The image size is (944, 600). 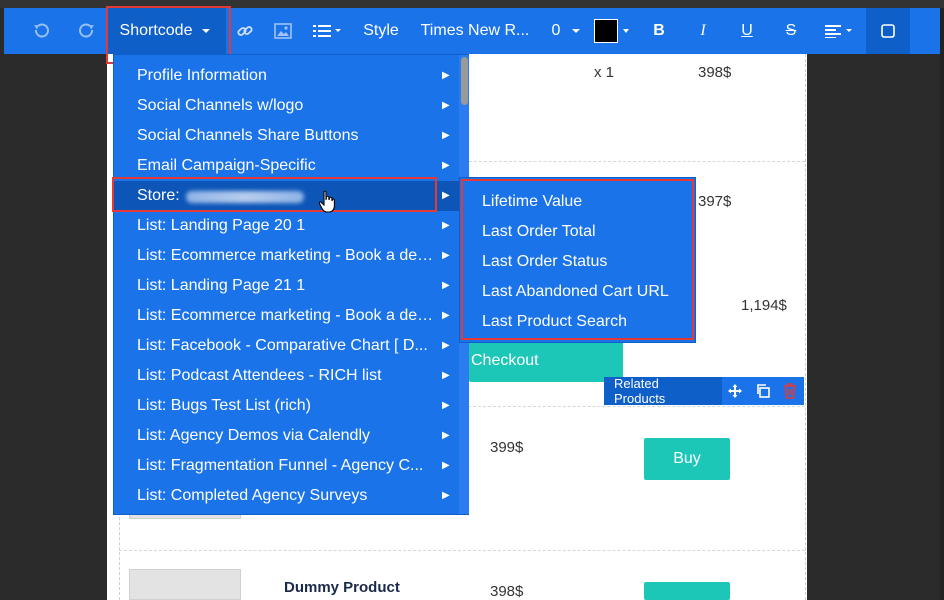 I want to click on product-name: Dummy Product, so click(x=342, y=587).